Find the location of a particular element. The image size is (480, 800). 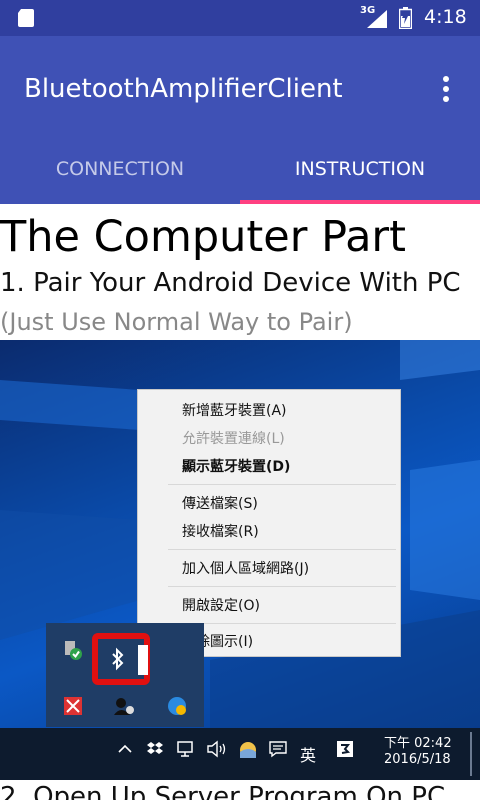

menu-item-receive-file: 接收檔案(R) is located at coordinates (220, 532).